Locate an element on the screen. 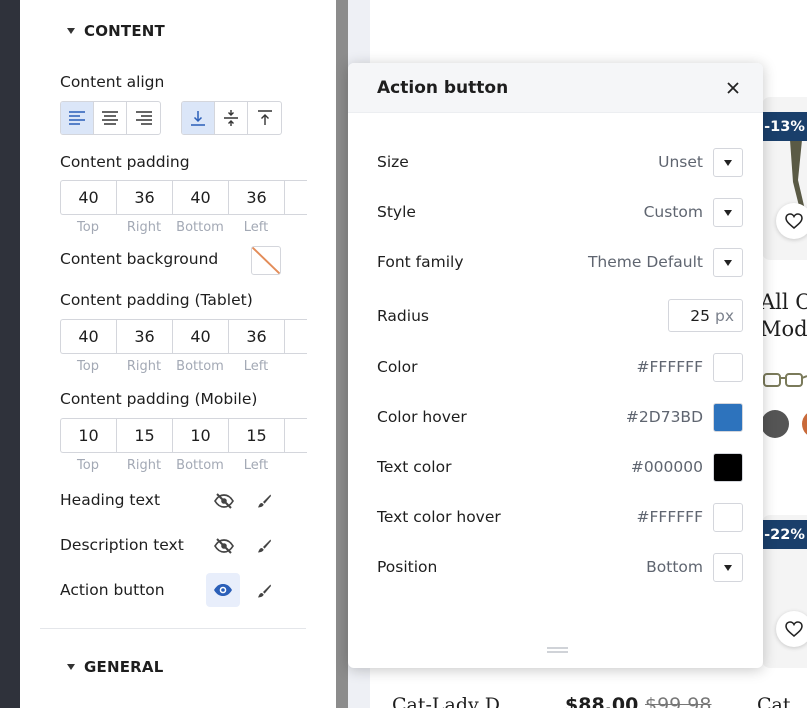 Image resolution: width=807 pixels, height=708 pixels. padding-top-input: 40 is located at coordinates (88, 197).